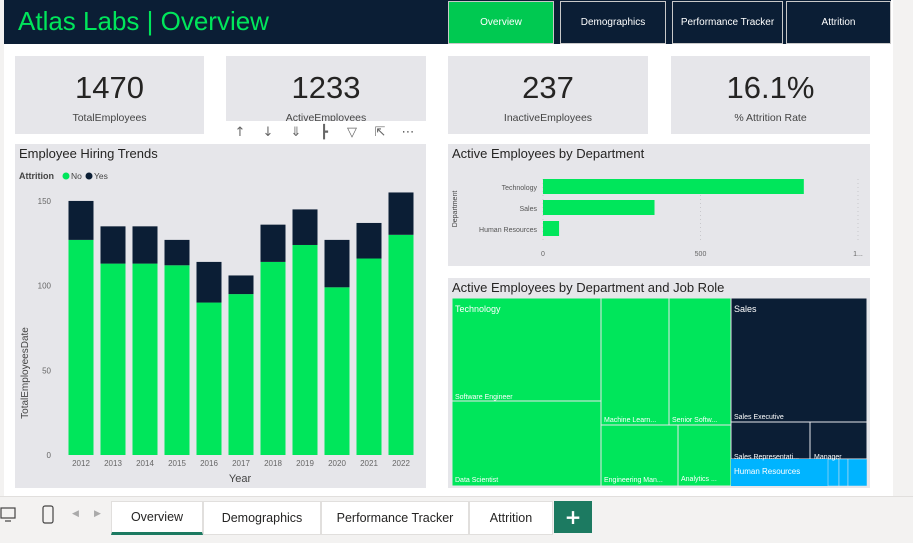  Describe the element at coordinates (81, 347) in the screenshot. I see `bar-no-2012` at that location.